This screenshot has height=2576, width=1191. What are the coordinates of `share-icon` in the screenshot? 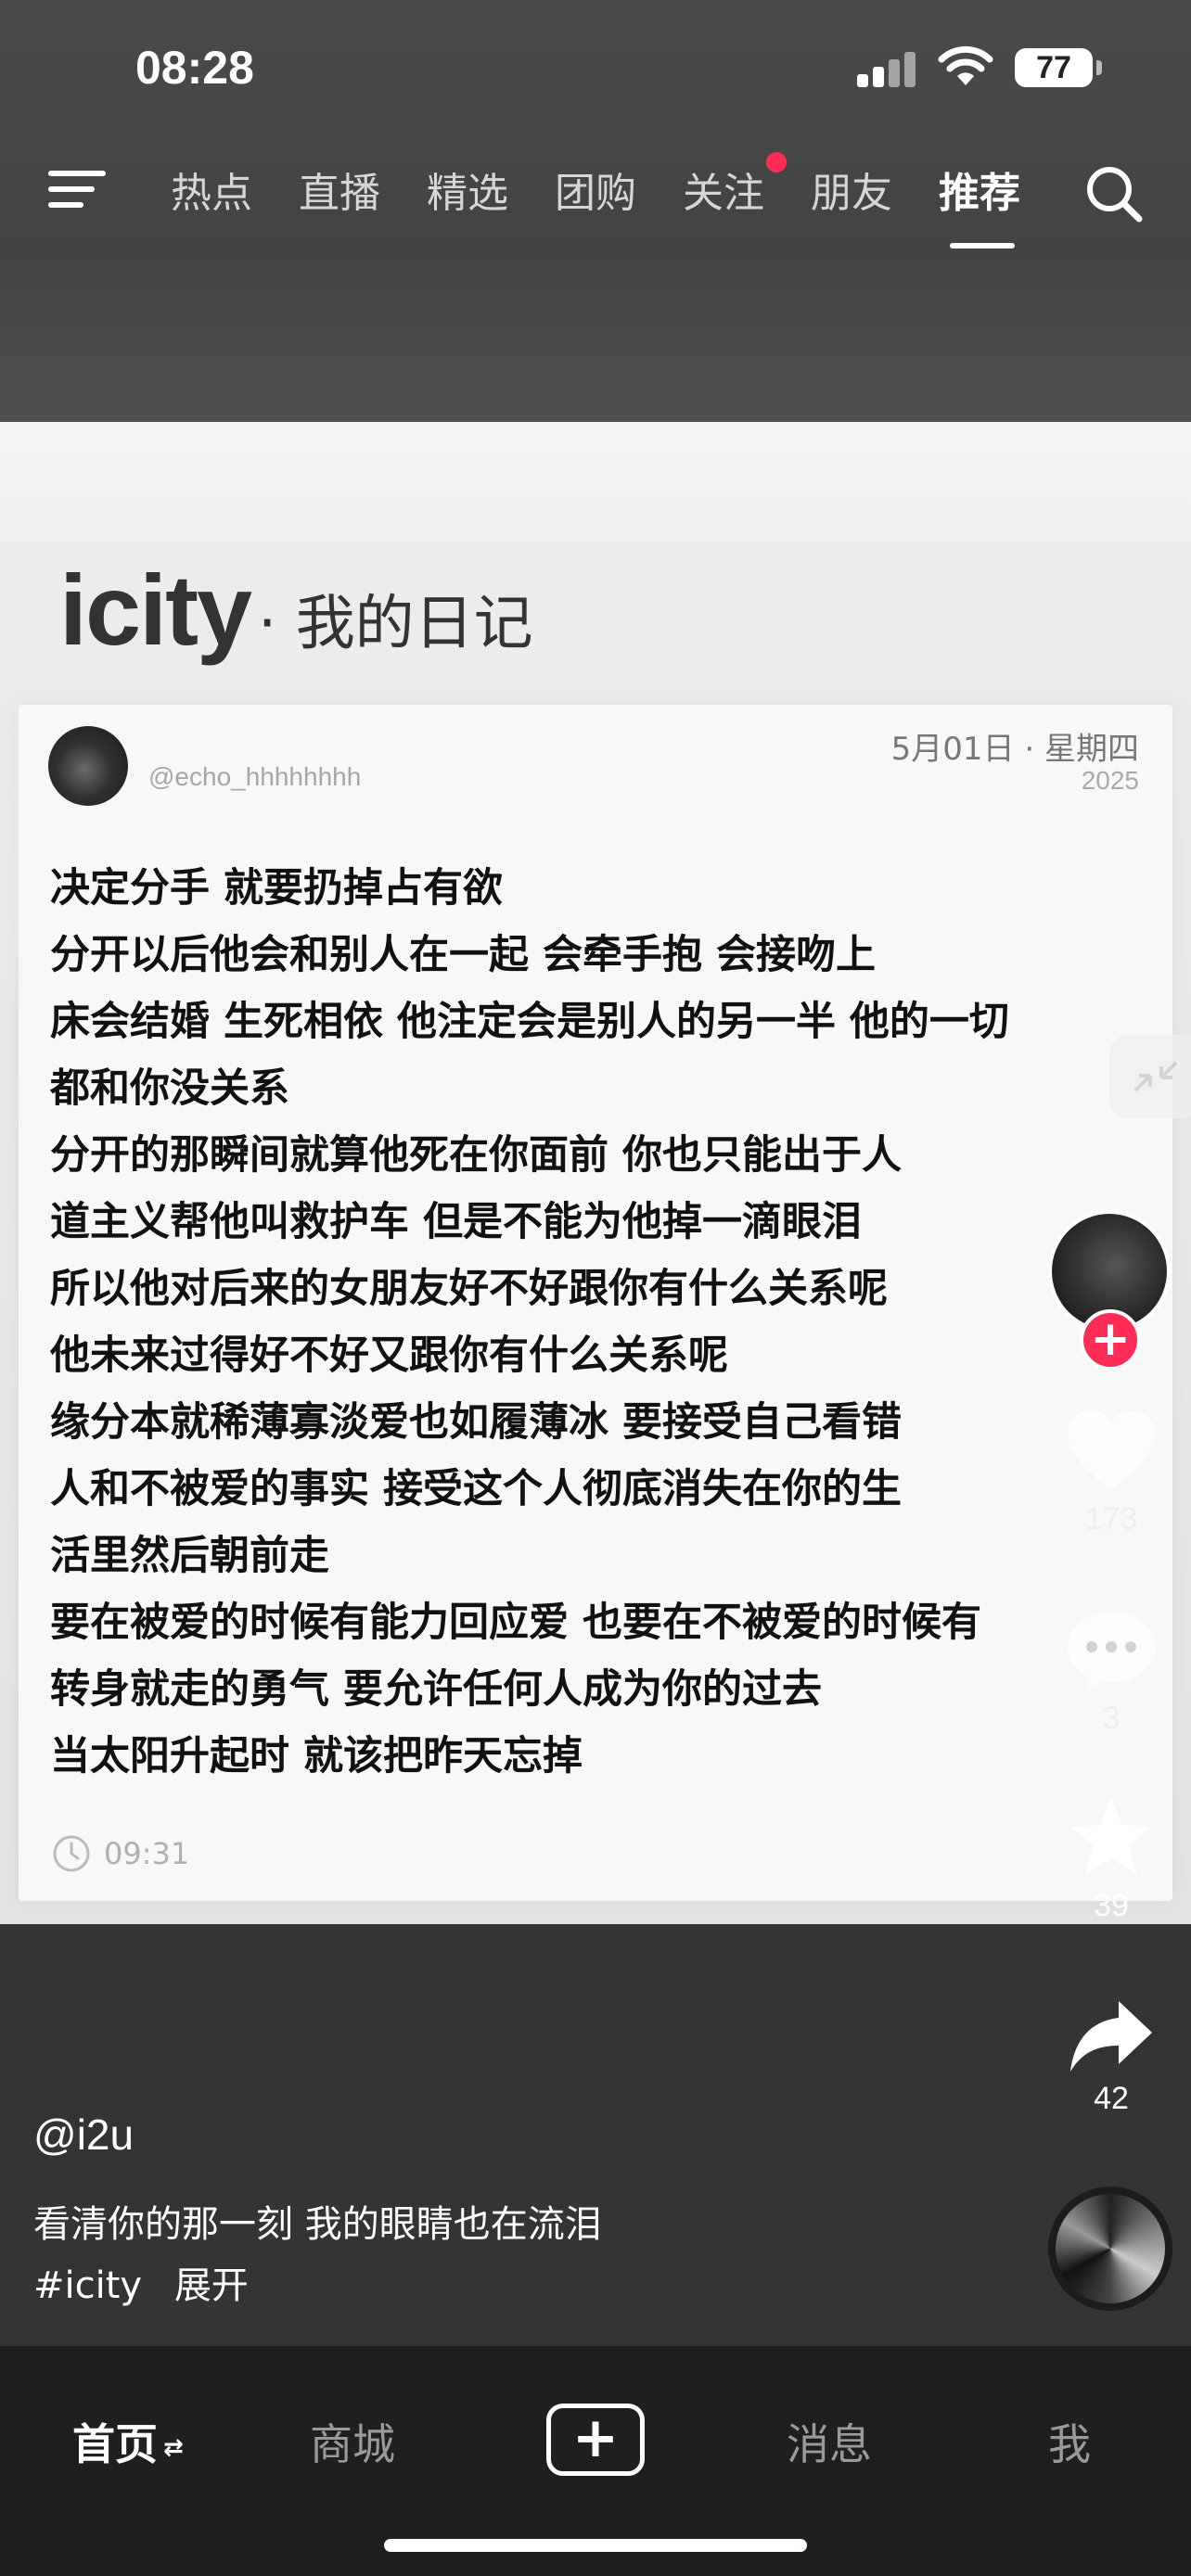 It's located at (1111, 2036).